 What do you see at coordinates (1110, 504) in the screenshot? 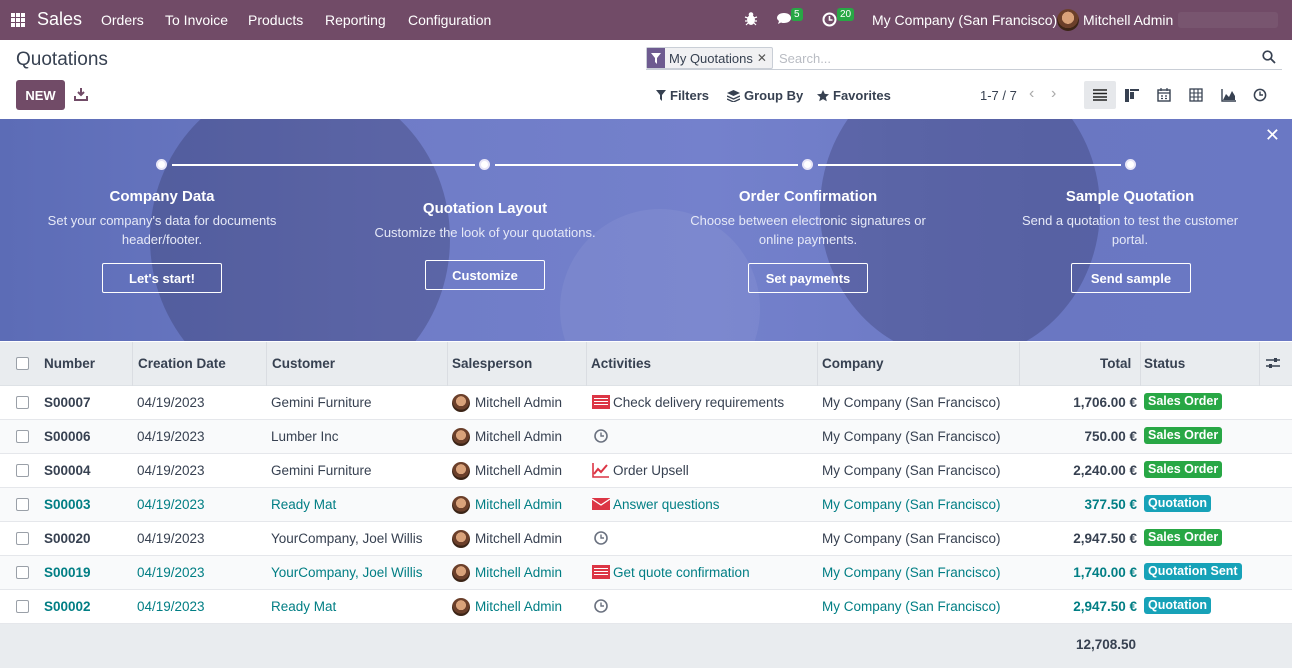
I see `cell-total: 377.50 €` at bounding box center [1110, 504].